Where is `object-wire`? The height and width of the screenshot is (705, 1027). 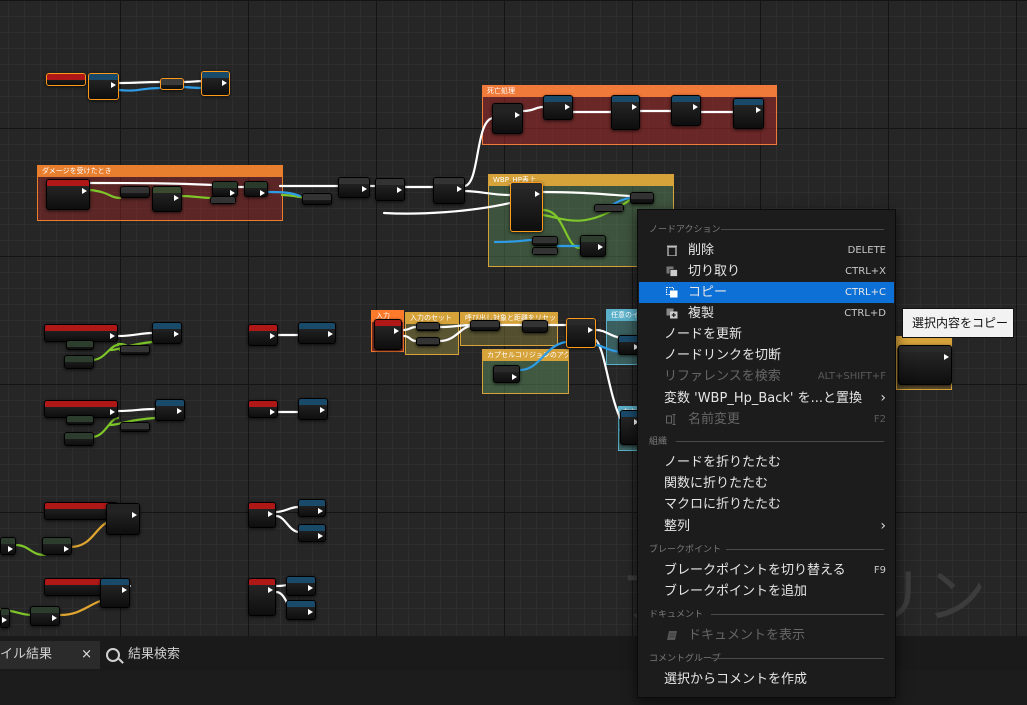
object-wire is located at coordinates (543, 356).